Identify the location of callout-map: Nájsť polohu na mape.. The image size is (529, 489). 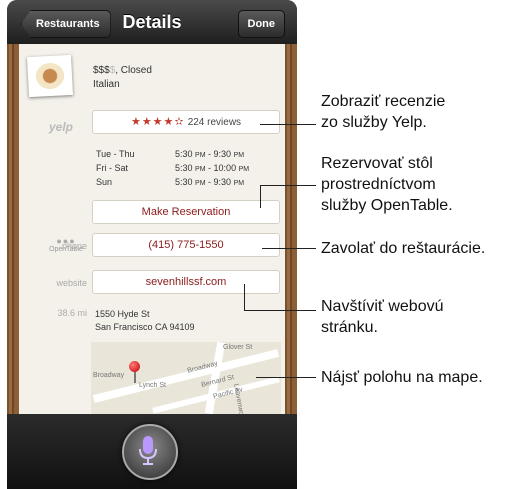
(402, 377).